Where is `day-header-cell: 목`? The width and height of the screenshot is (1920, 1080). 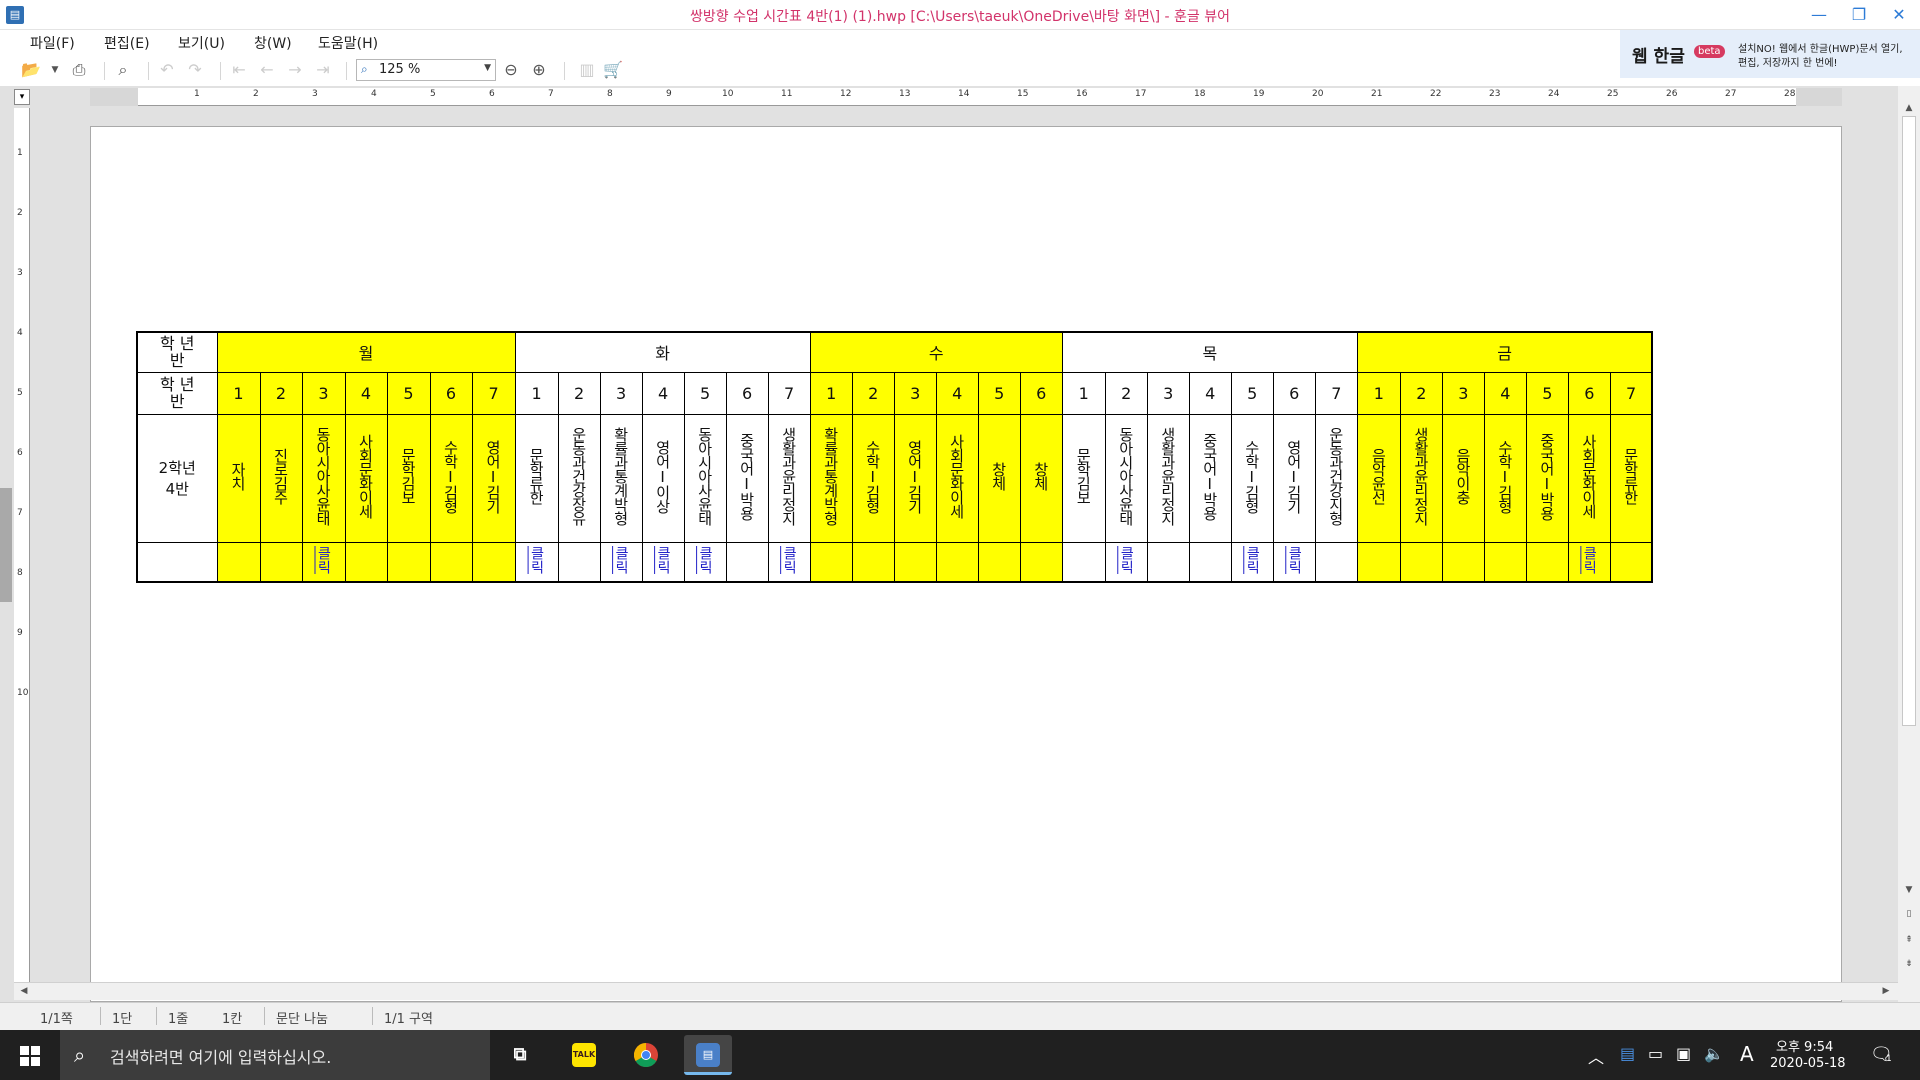 day-header-cell: 목 is located at coordinates (1209, 352).